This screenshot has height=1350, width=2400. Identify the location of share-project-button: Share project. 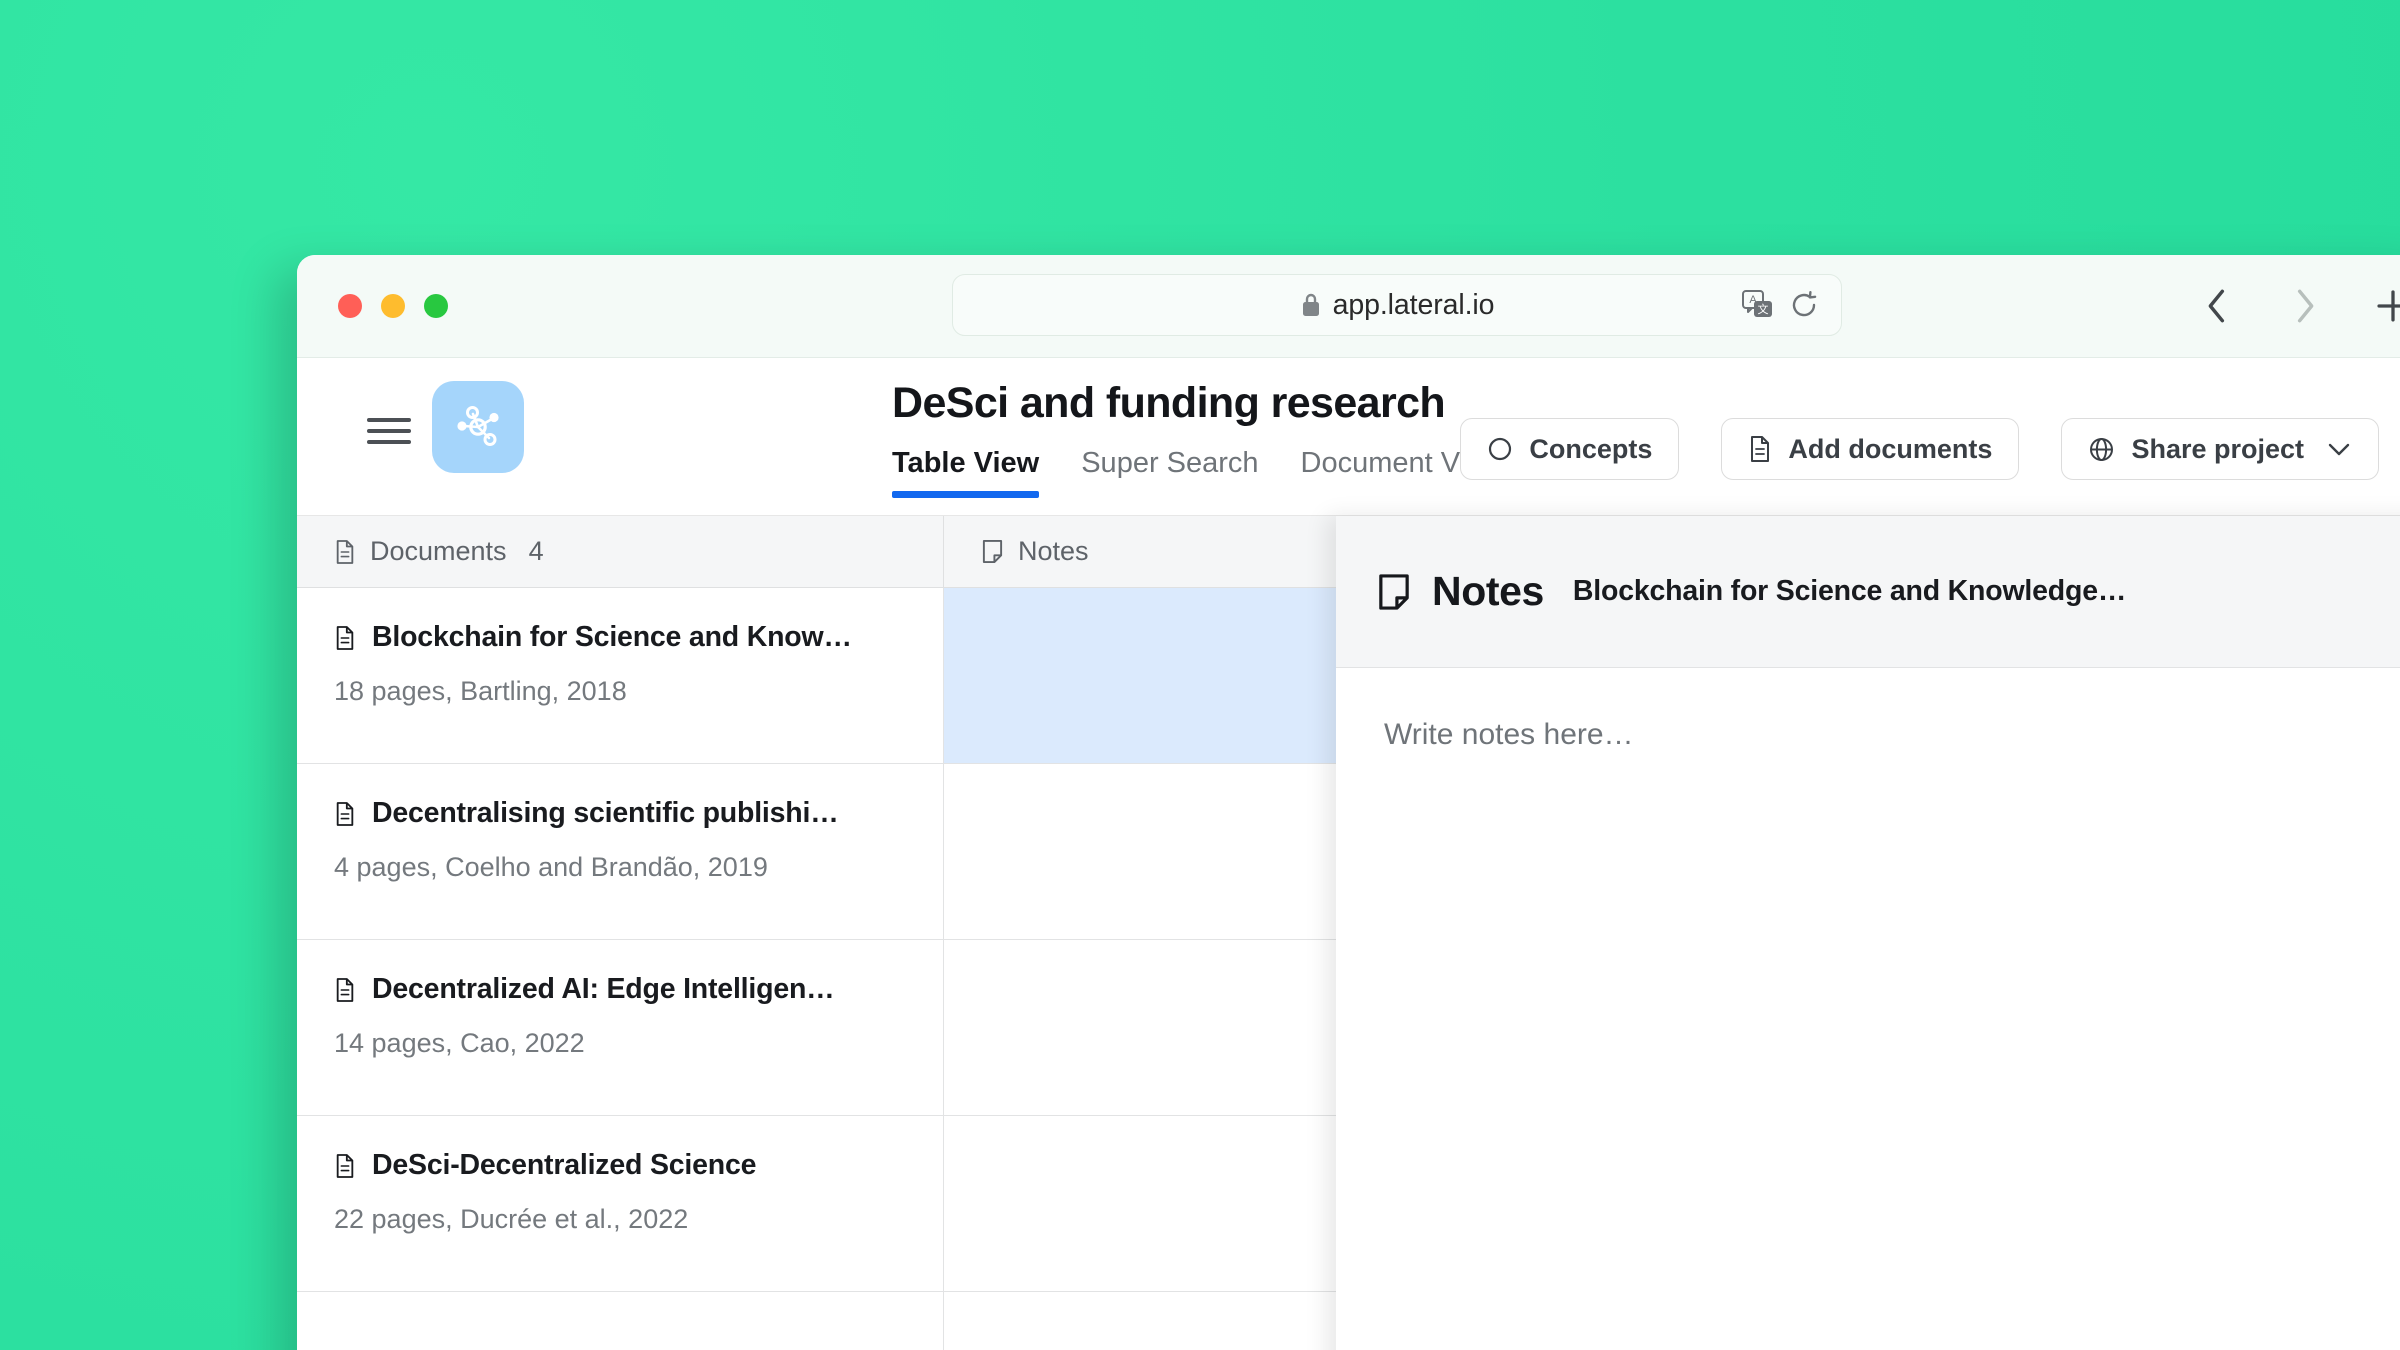
(2220, 449).